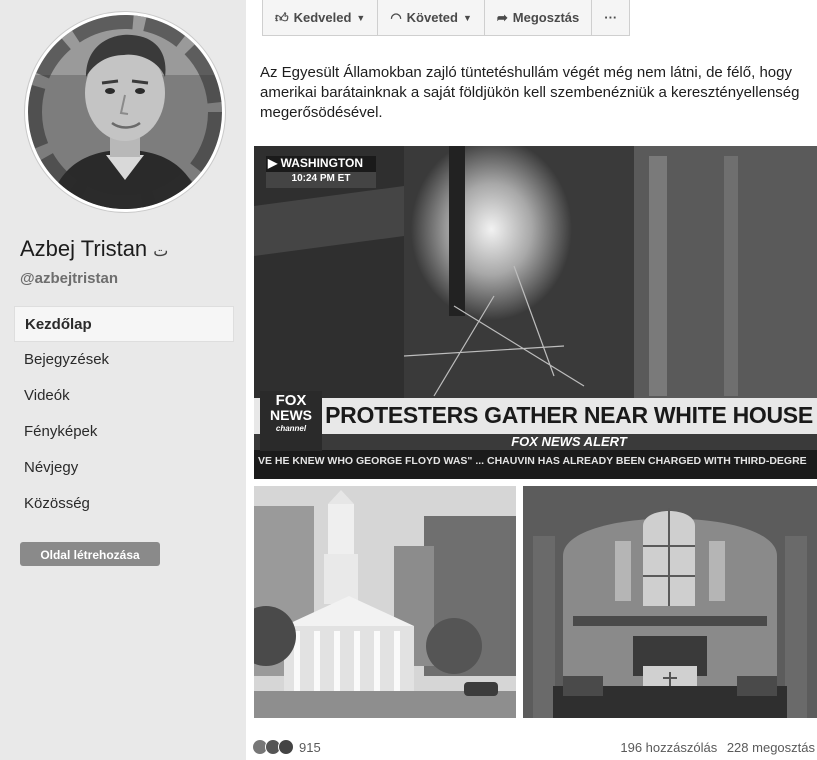  I want to click on logo-line-3: channel, so click(291, 428).